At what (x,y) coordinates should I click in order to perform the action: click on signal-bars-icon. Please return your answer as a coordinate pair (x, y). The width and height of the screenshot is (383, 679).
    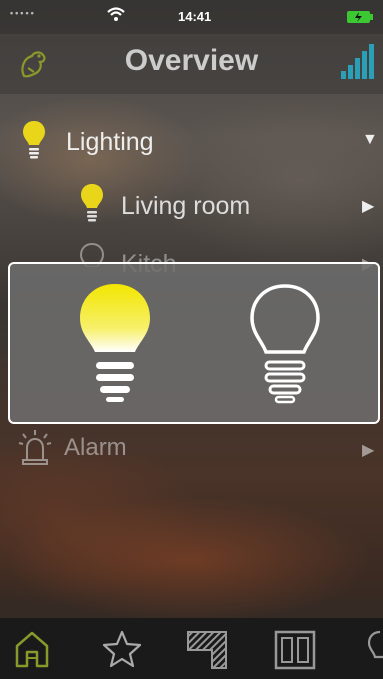
    Looking at the image, I should click on (358, 63).